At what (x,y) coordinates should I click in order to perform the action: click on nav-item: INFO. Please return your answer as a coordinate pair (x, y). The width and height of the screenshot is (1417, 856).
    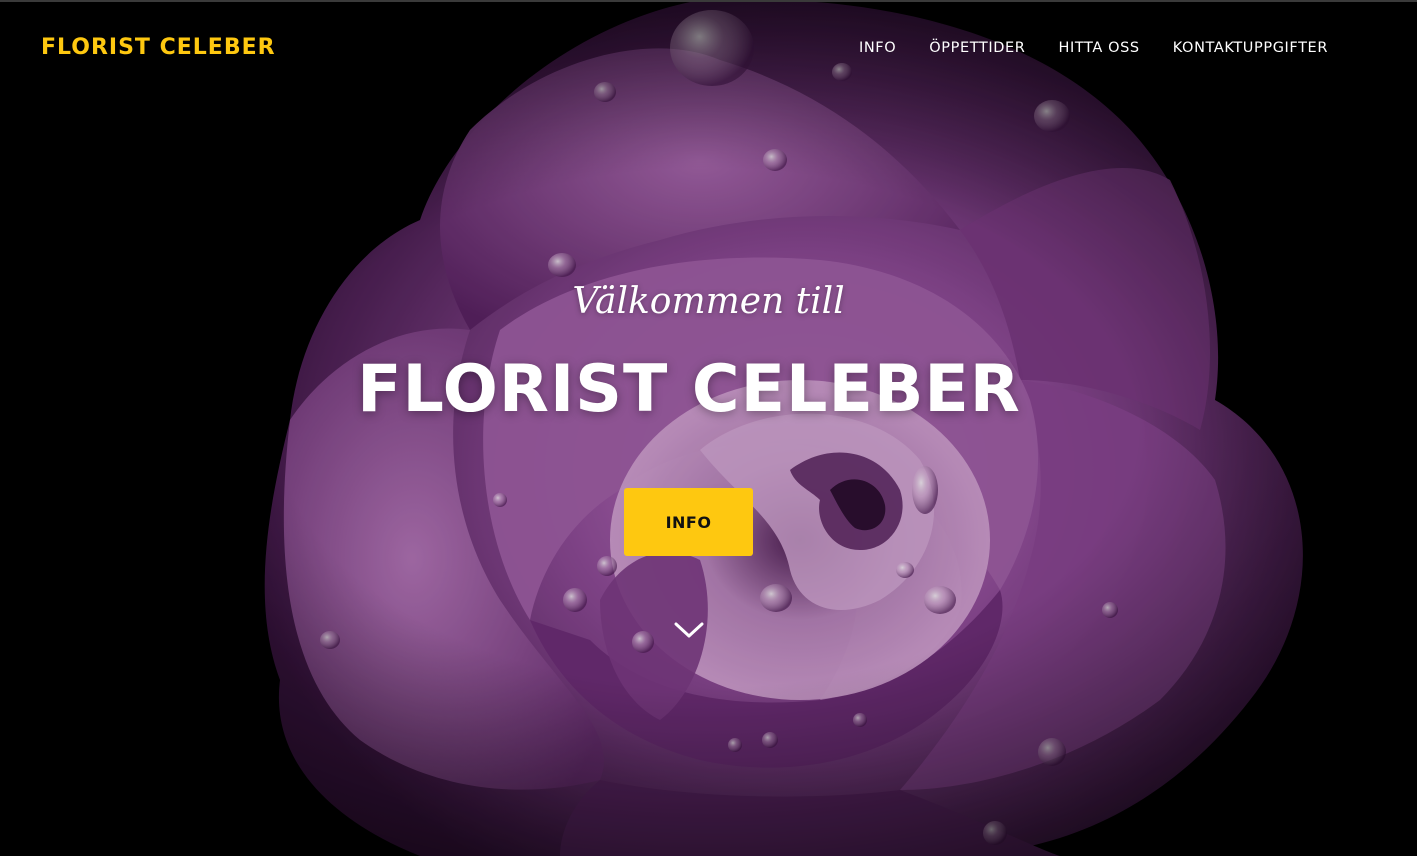
    Looking at the image, I should click on (877, 48).